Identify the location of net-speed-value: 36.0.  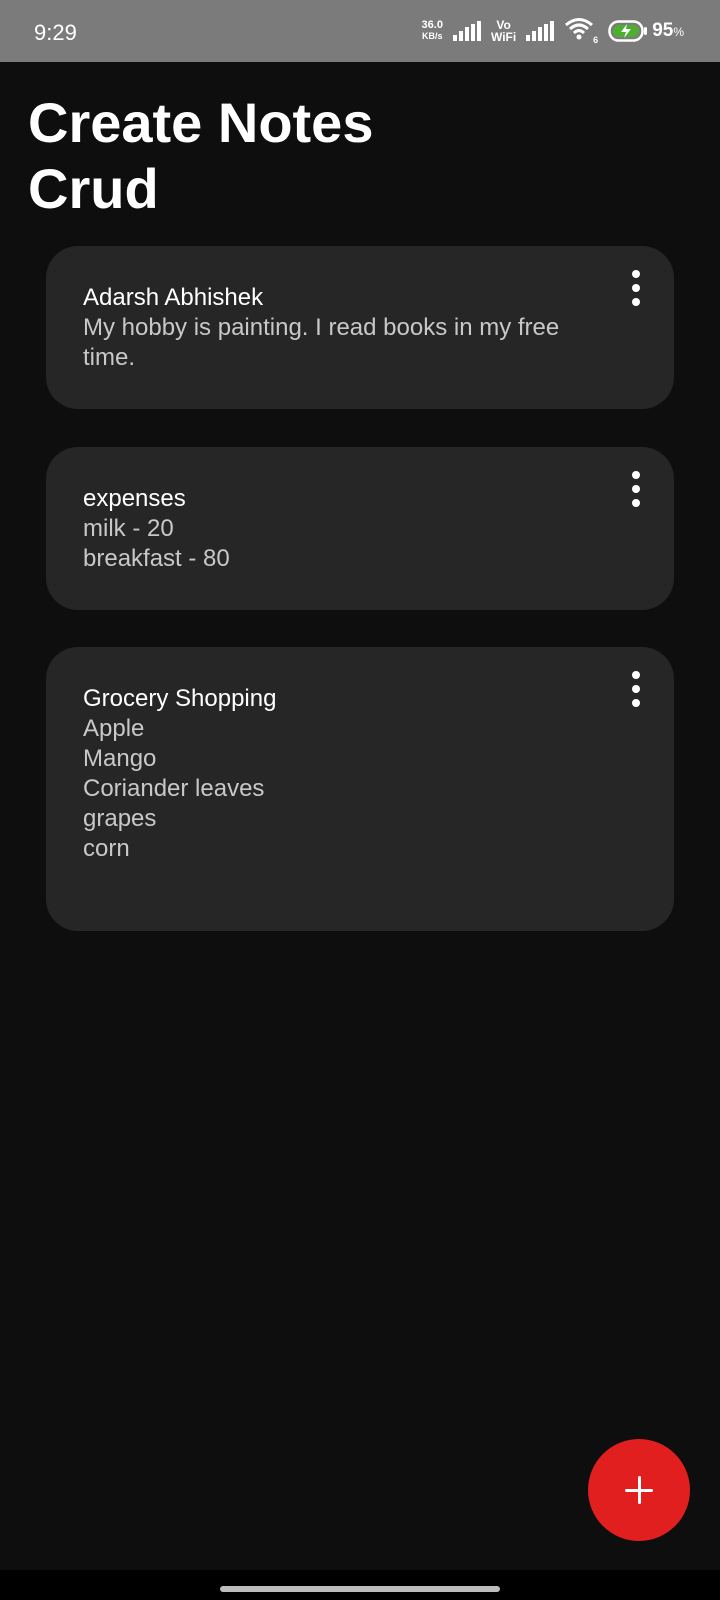
(432, 25).